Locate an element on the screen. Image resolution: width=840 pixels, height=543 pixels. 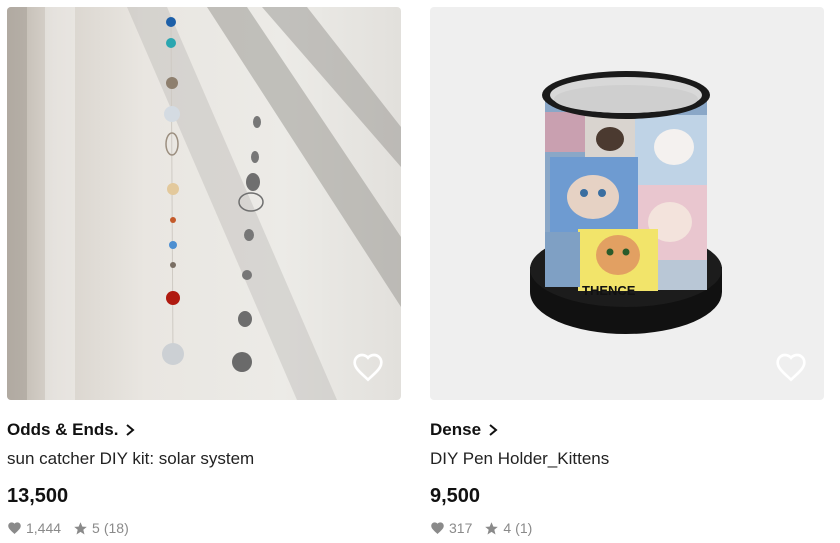
product-stats: 1,444 5 (18) is located at coordinates (204, 528).